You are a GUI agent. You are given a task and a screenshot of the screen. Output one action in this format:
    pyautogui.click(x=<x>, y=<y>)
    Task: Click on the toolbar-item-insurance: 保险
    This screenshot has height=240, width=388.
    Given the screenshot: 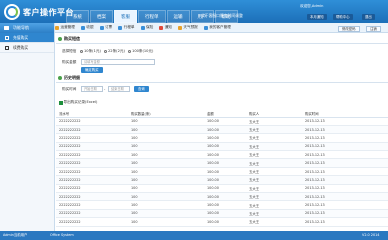 What is the action you would take?
    pyautogui.click(x=146, y=27)
    